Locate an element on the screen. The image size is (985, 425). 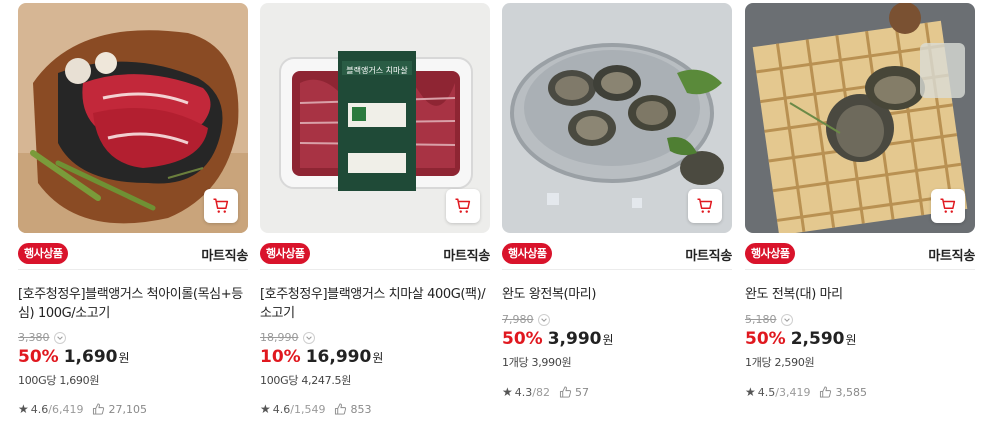
like-count-group: 3,585 is located at coordinates (843, 392).